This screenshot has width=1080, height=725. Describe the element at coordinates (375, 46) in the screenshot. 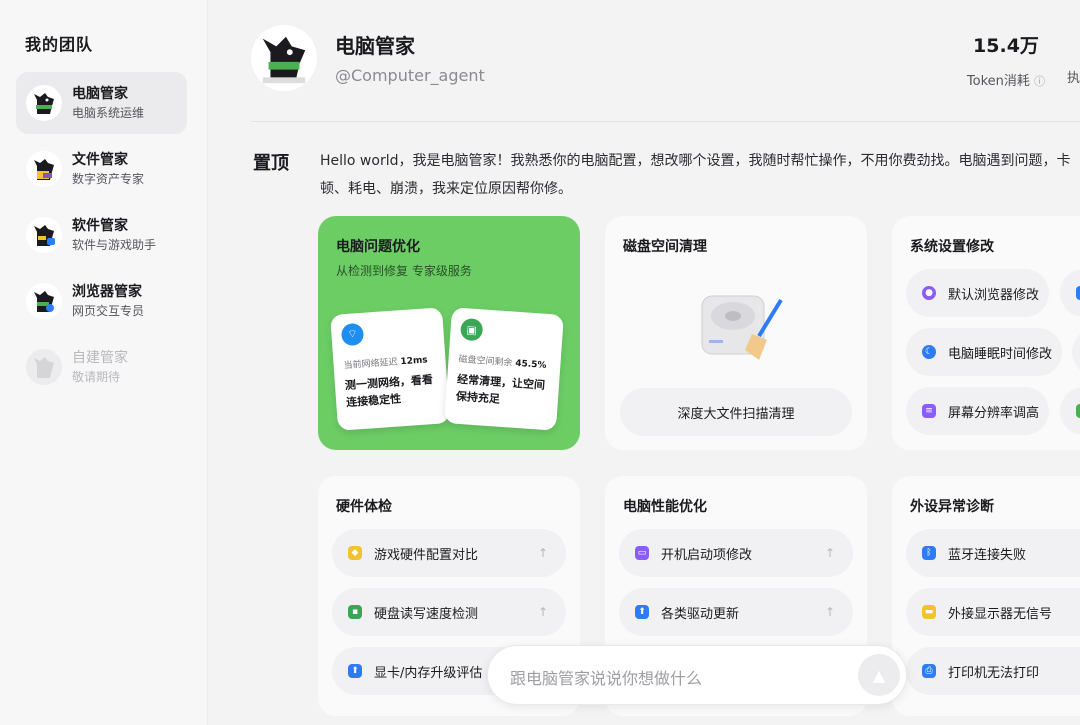

I see `agent-title: 电脑管家` at that location.